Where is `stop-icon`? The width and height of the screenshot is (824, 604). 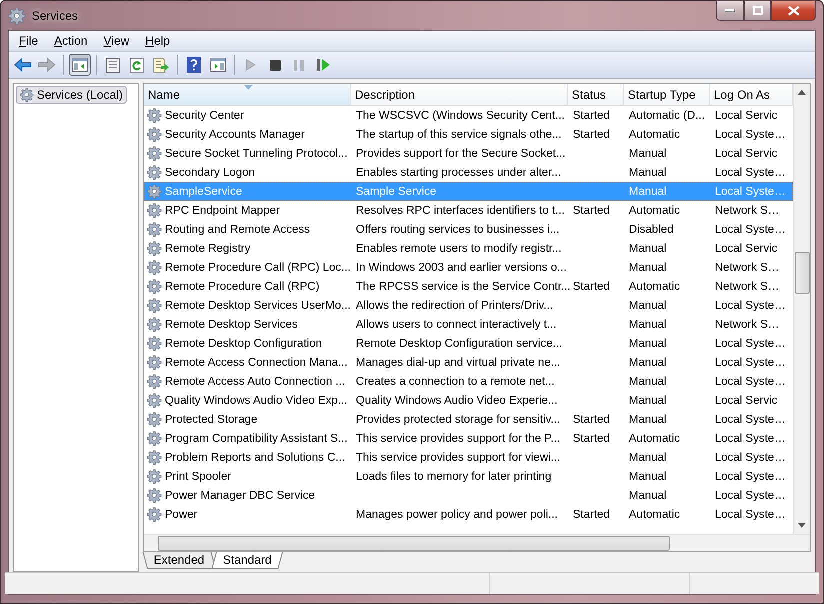 stop-icon is located at coordinates (275, 65).